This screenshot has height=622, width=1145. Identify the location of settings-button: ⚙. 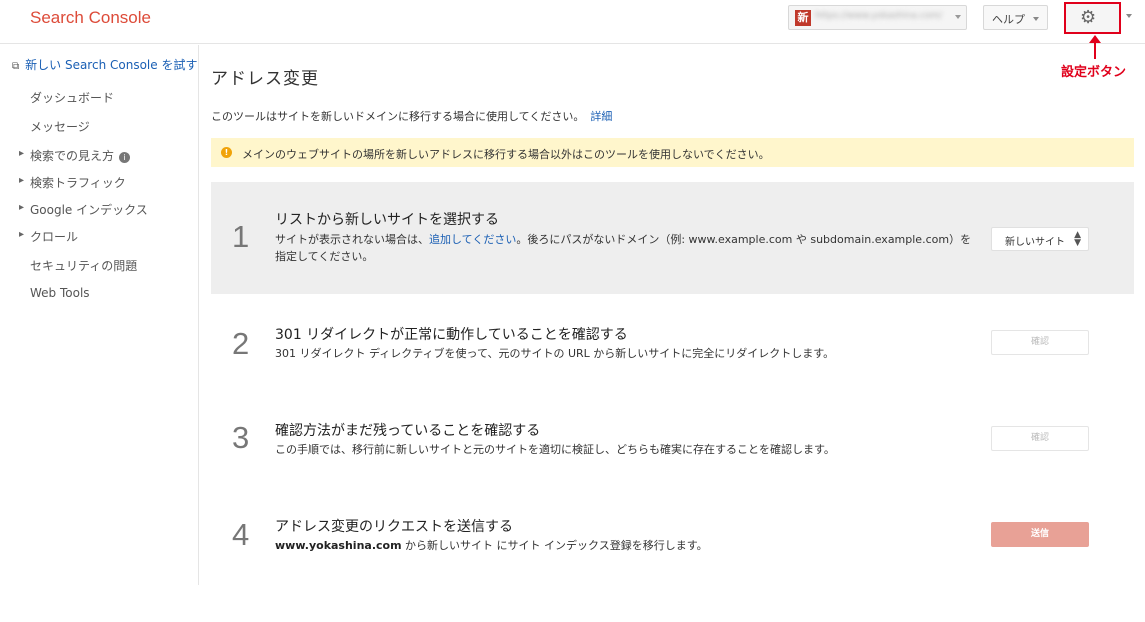
(1092, 18).